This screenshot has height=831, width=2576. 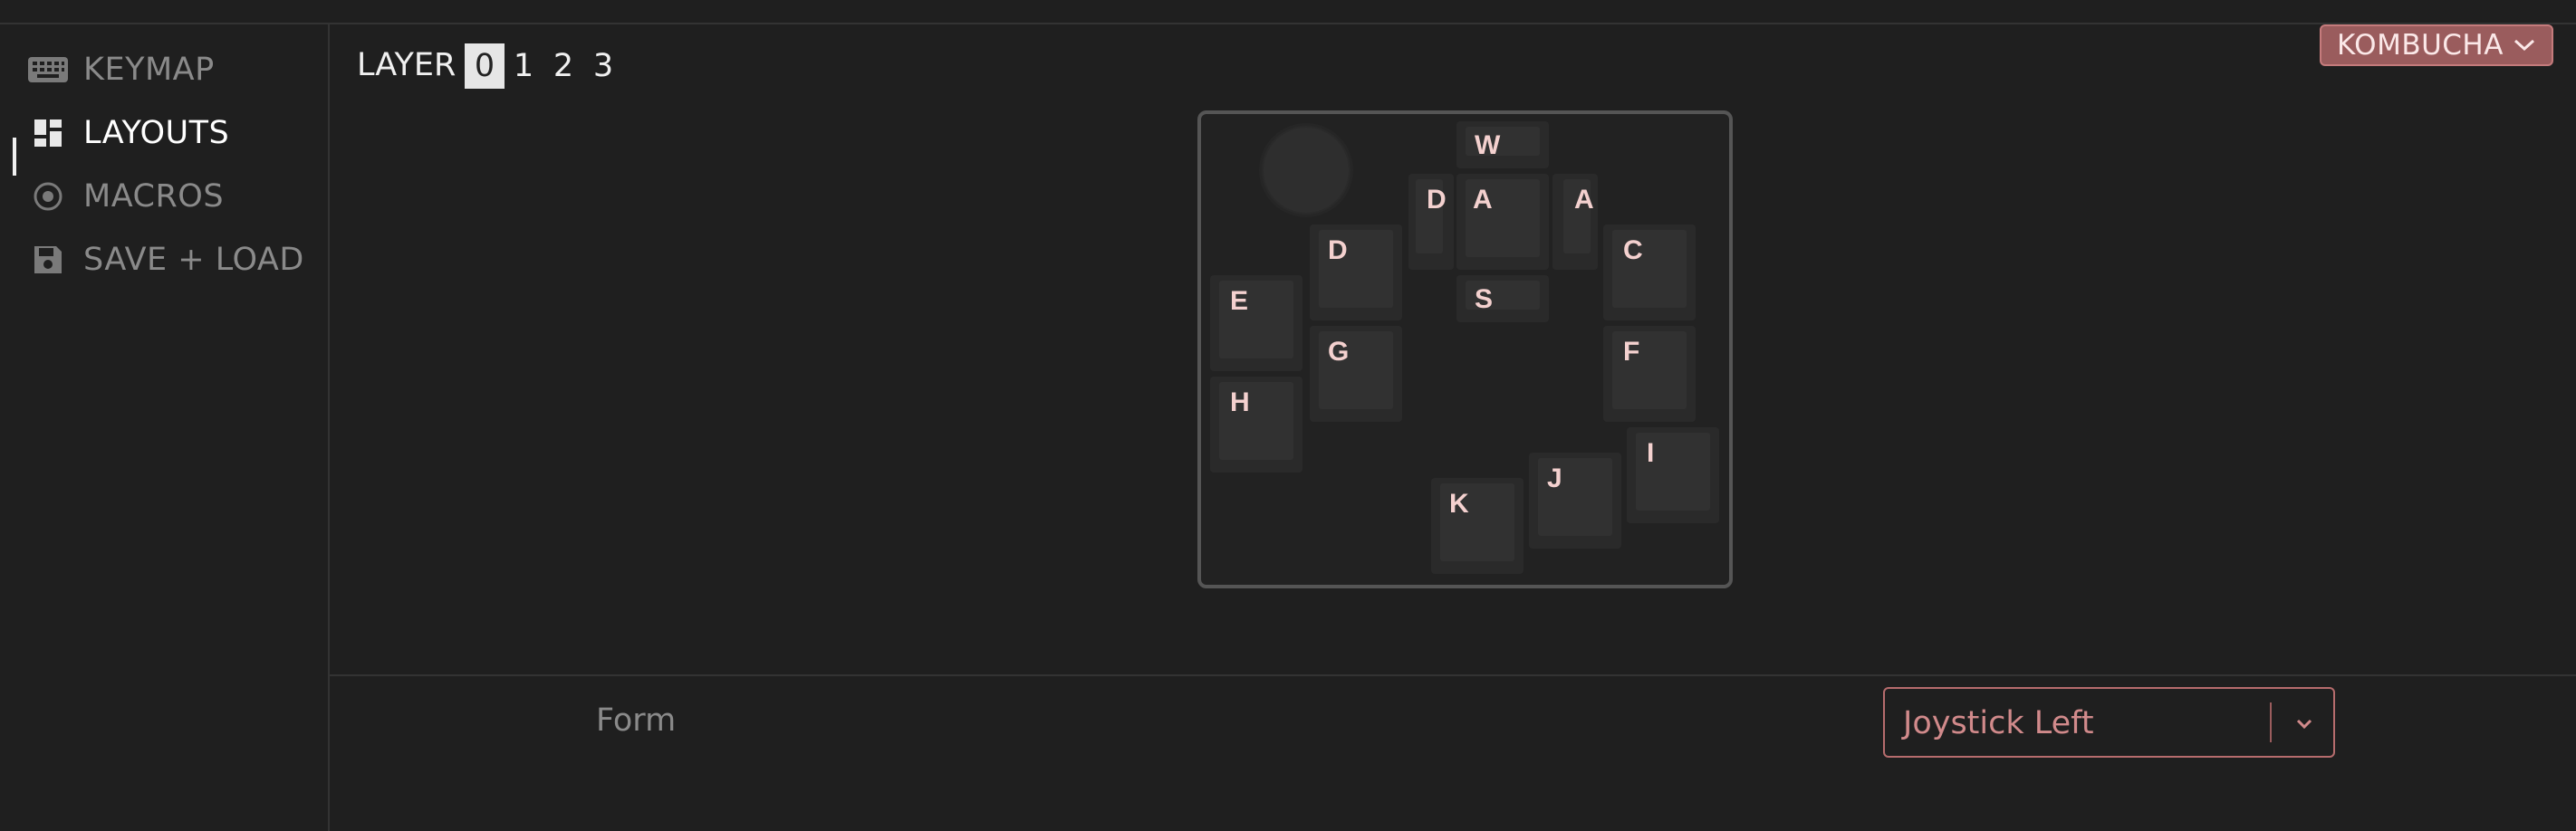 I want to click on sidebar-item-label: SAVE + LOAD, so click(x=193, y=260).